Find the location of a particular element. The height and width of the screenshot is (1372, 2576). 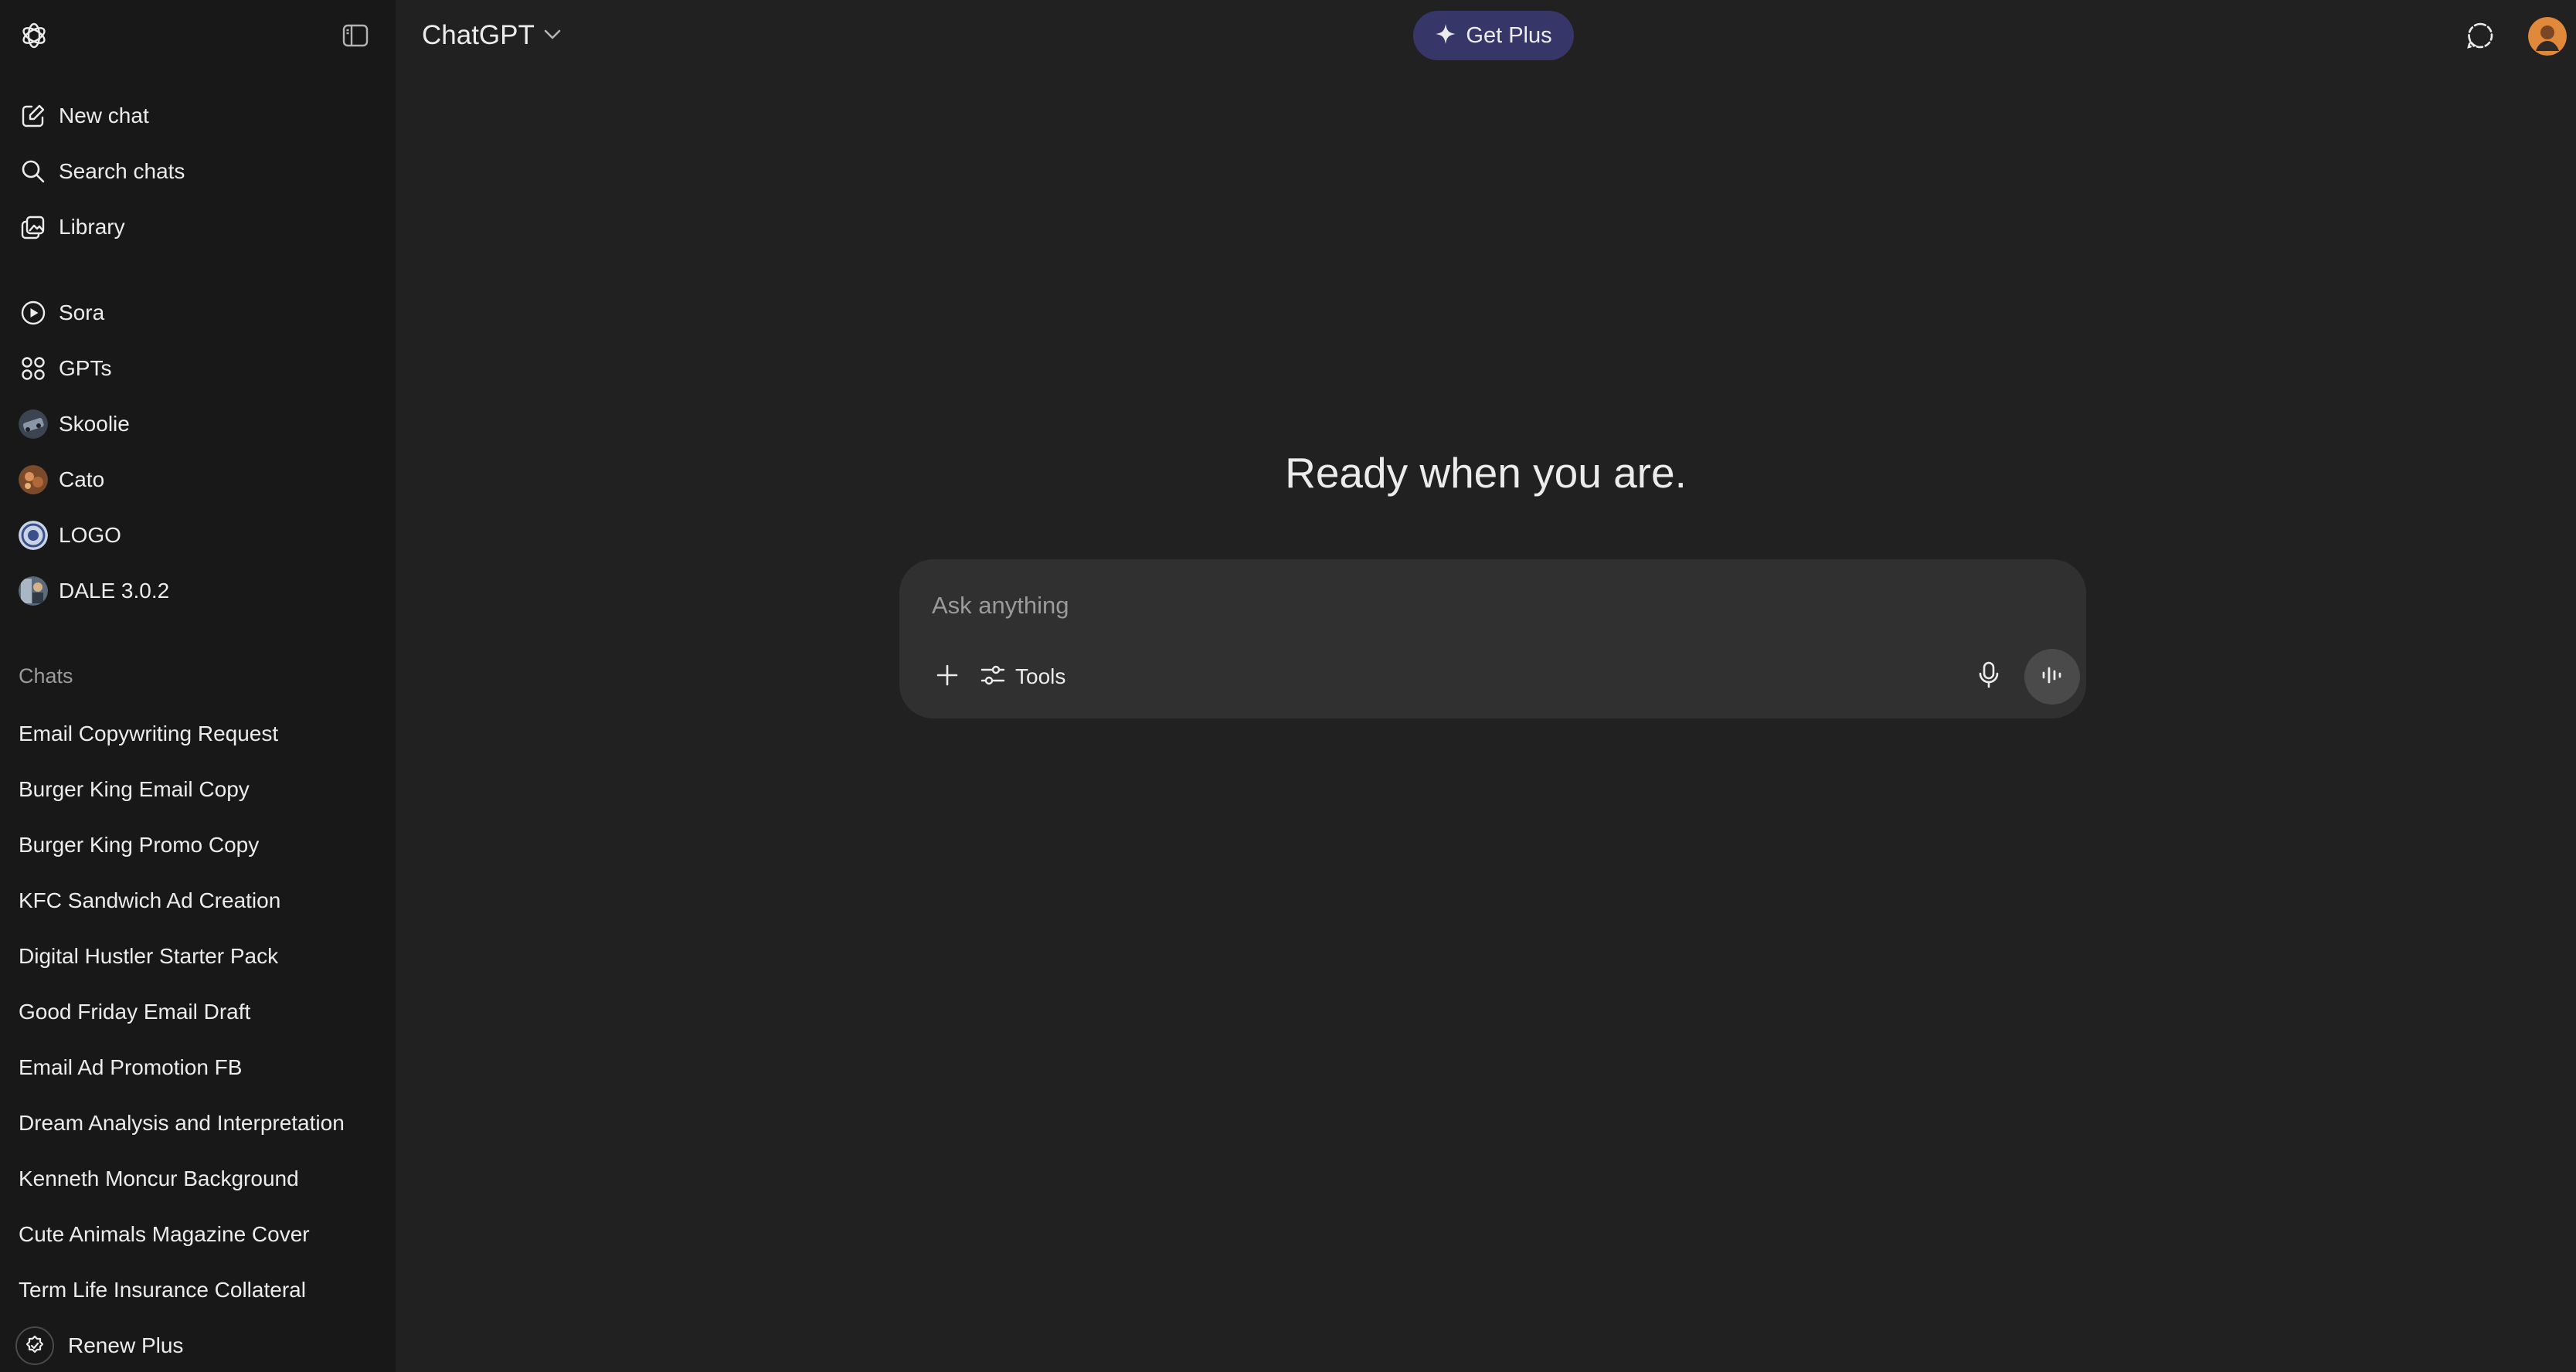

dale-label: DALE 3.0.2 is located at coordinates (114, 591).